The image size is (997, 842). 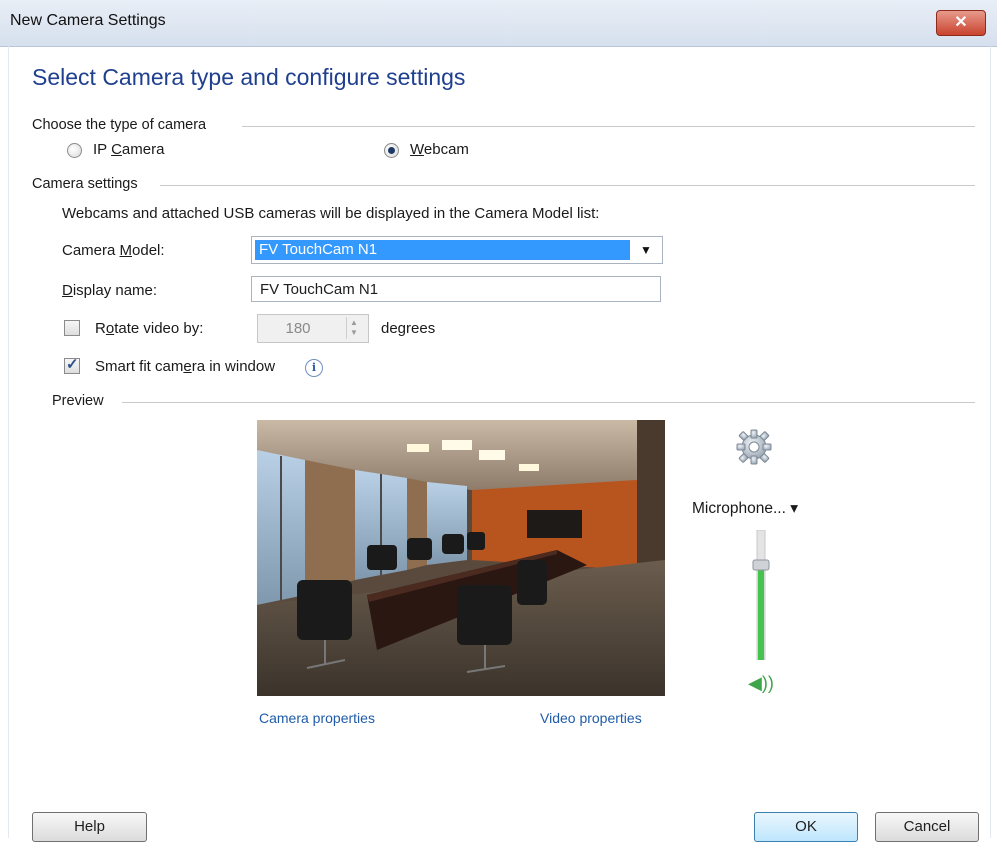 I want to click on gear-icon, so click(x=754, y=447).